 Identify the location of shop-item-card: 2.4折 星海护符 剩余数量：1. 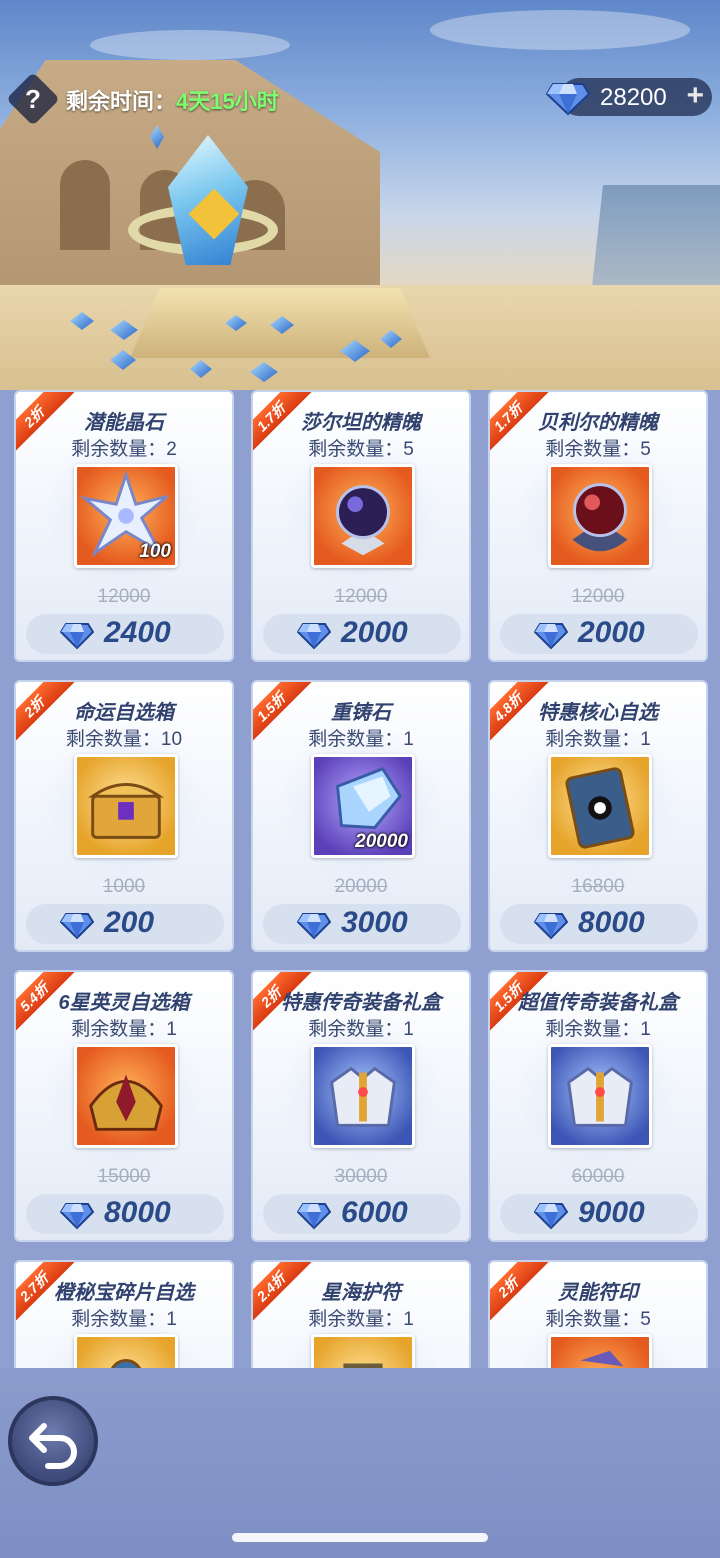
(361, 1314).